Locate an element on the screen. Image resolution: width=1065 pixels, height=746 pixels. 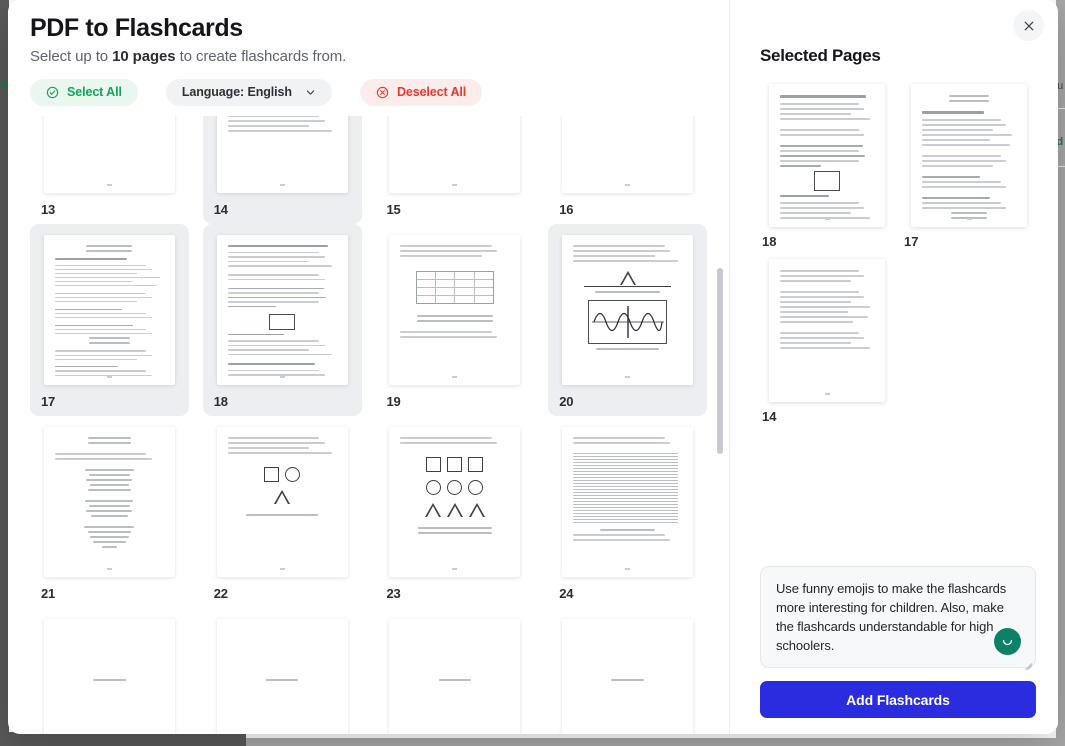
select-all-button: Select All is located at coordinates (84, 92).